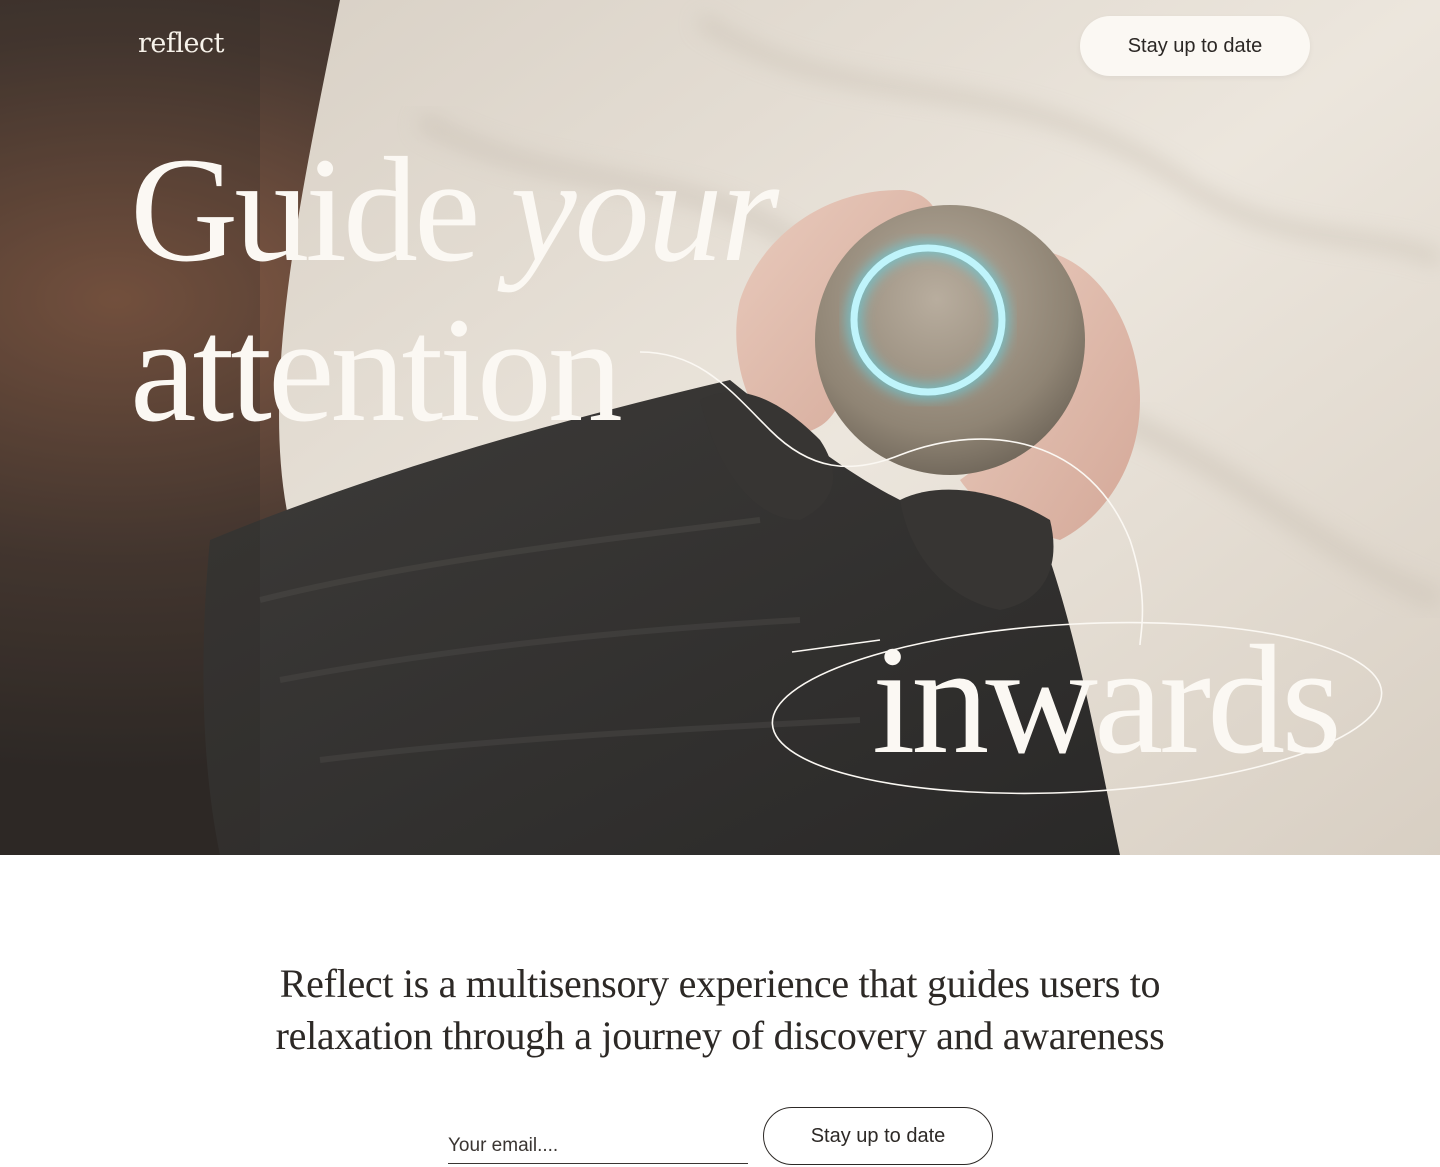 Image resolution: width=1440 pixels, height=1167 pixels. I want to click on headline-word-guide: Guide, so click(305, 210).